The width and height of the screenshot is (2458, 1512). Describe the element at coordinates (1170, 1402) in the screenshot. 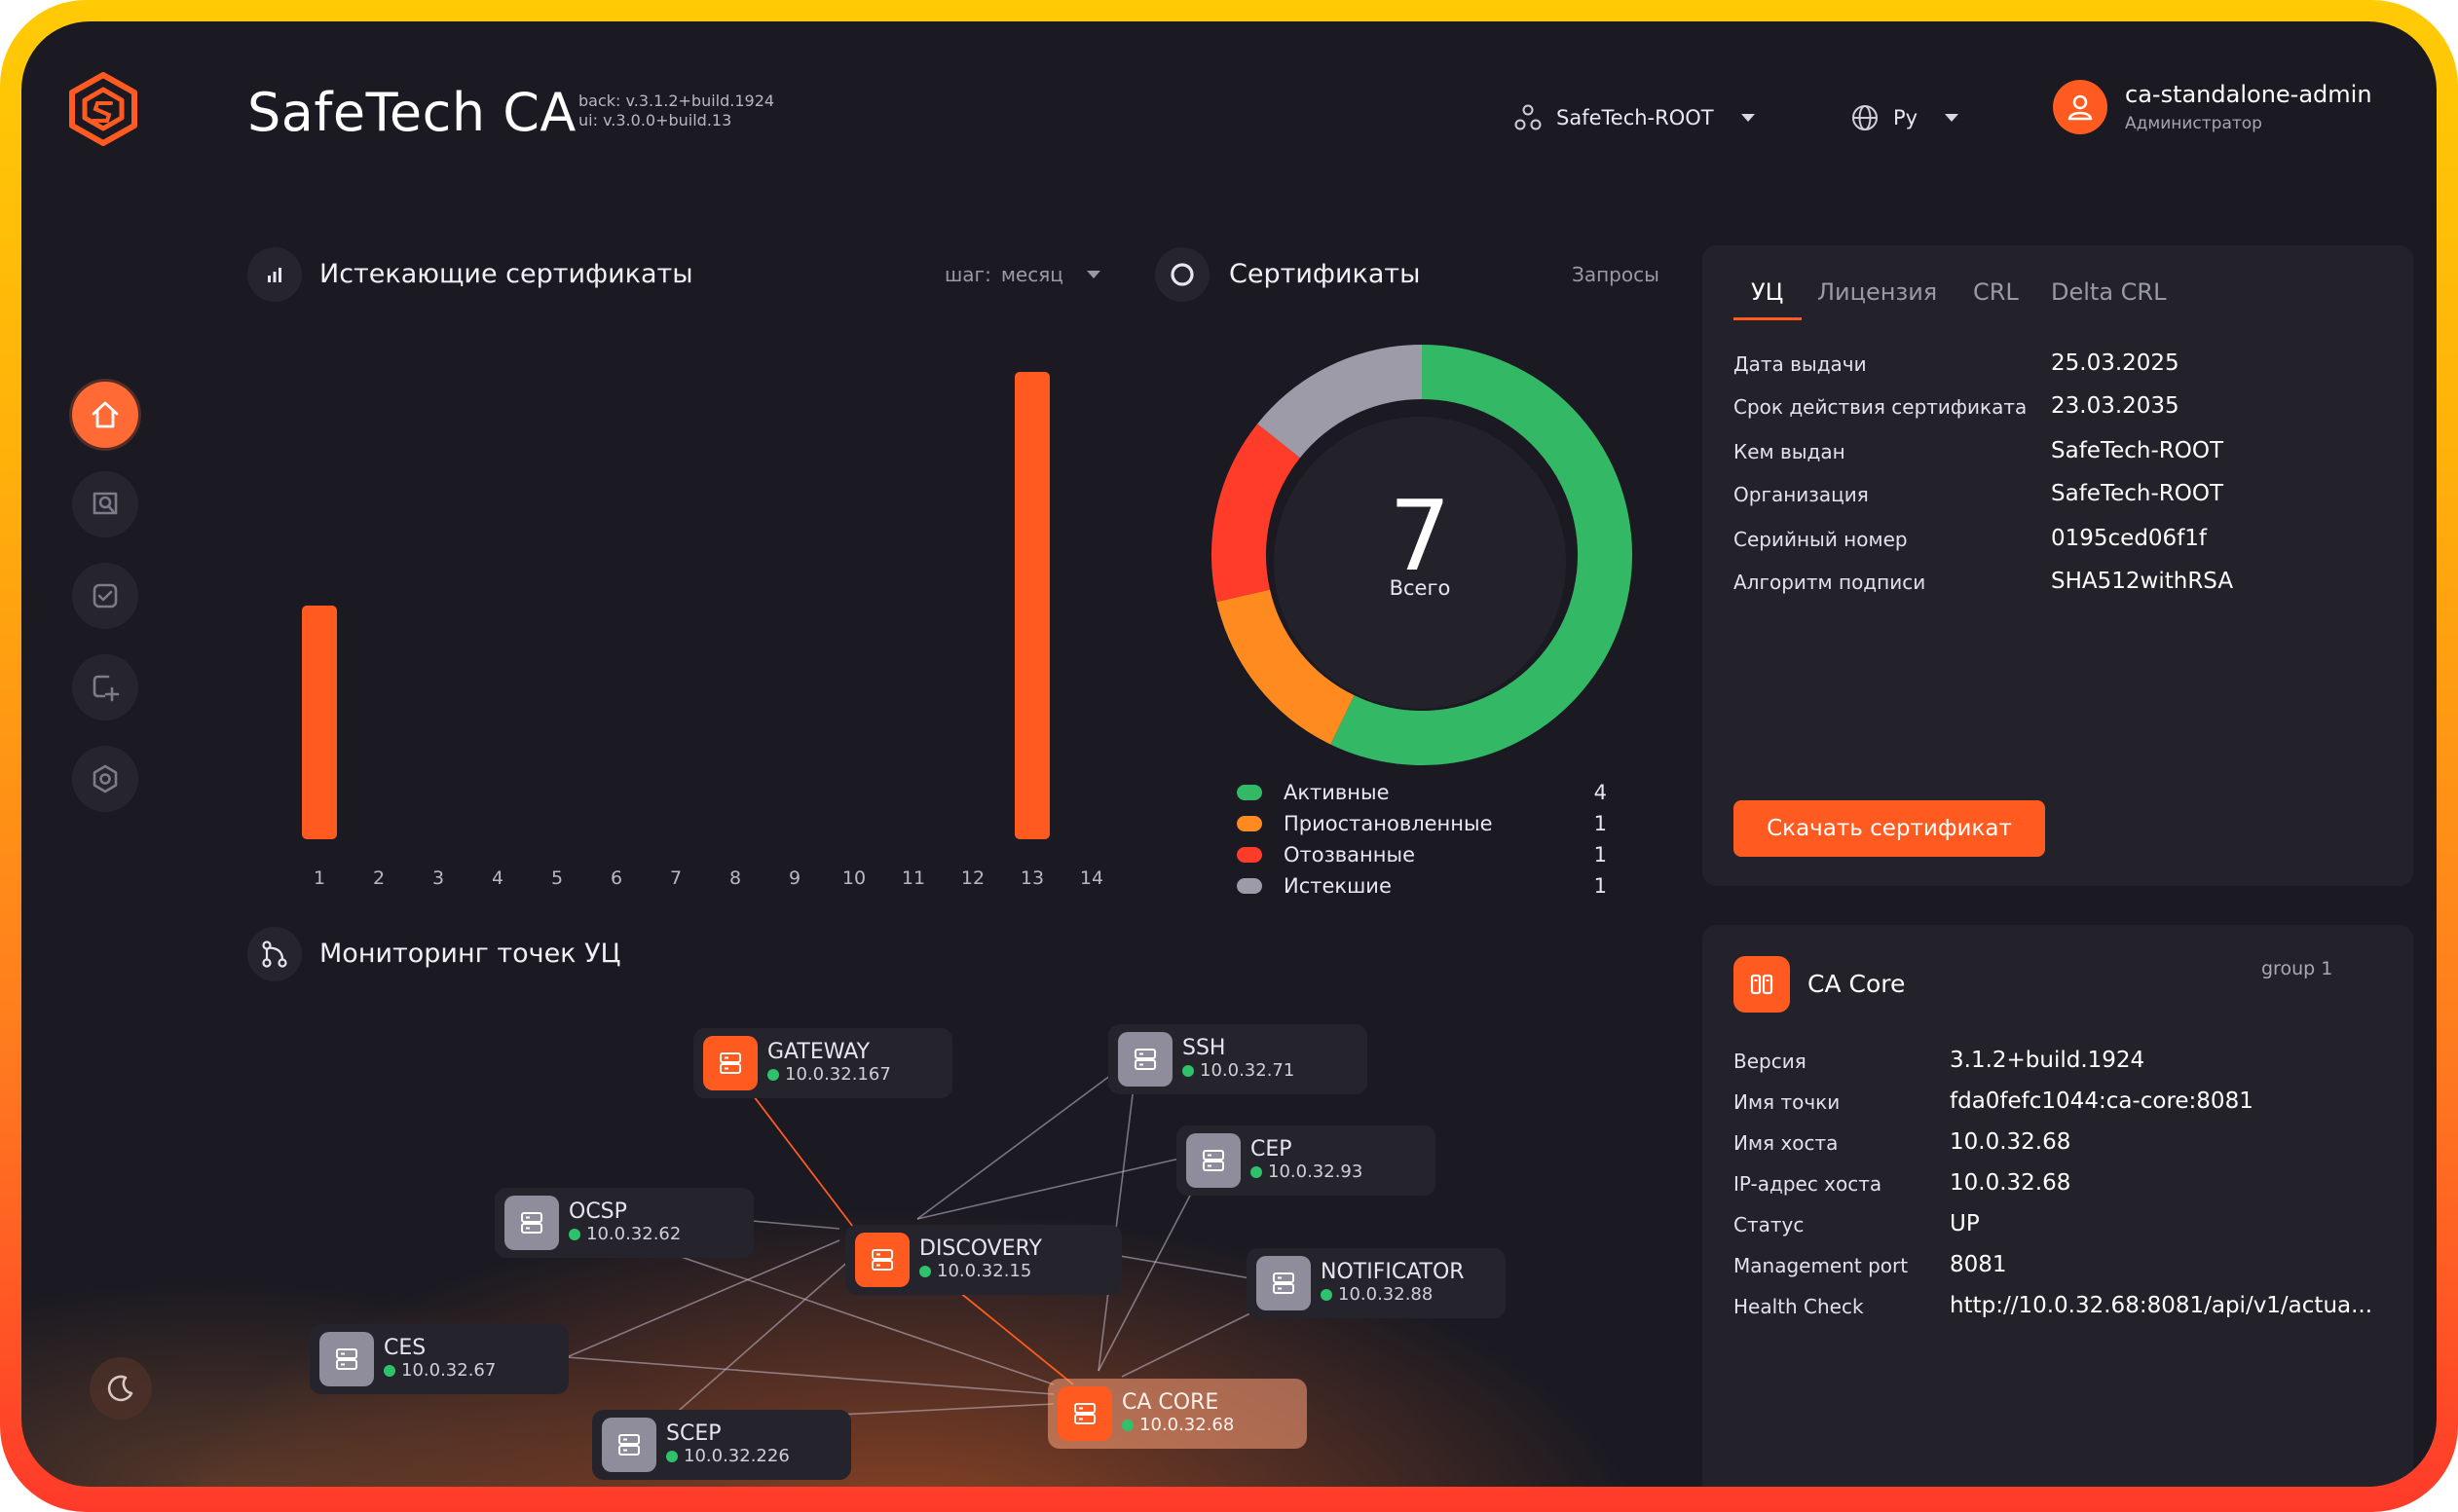

I see `node-name: CA CORE` at that location.